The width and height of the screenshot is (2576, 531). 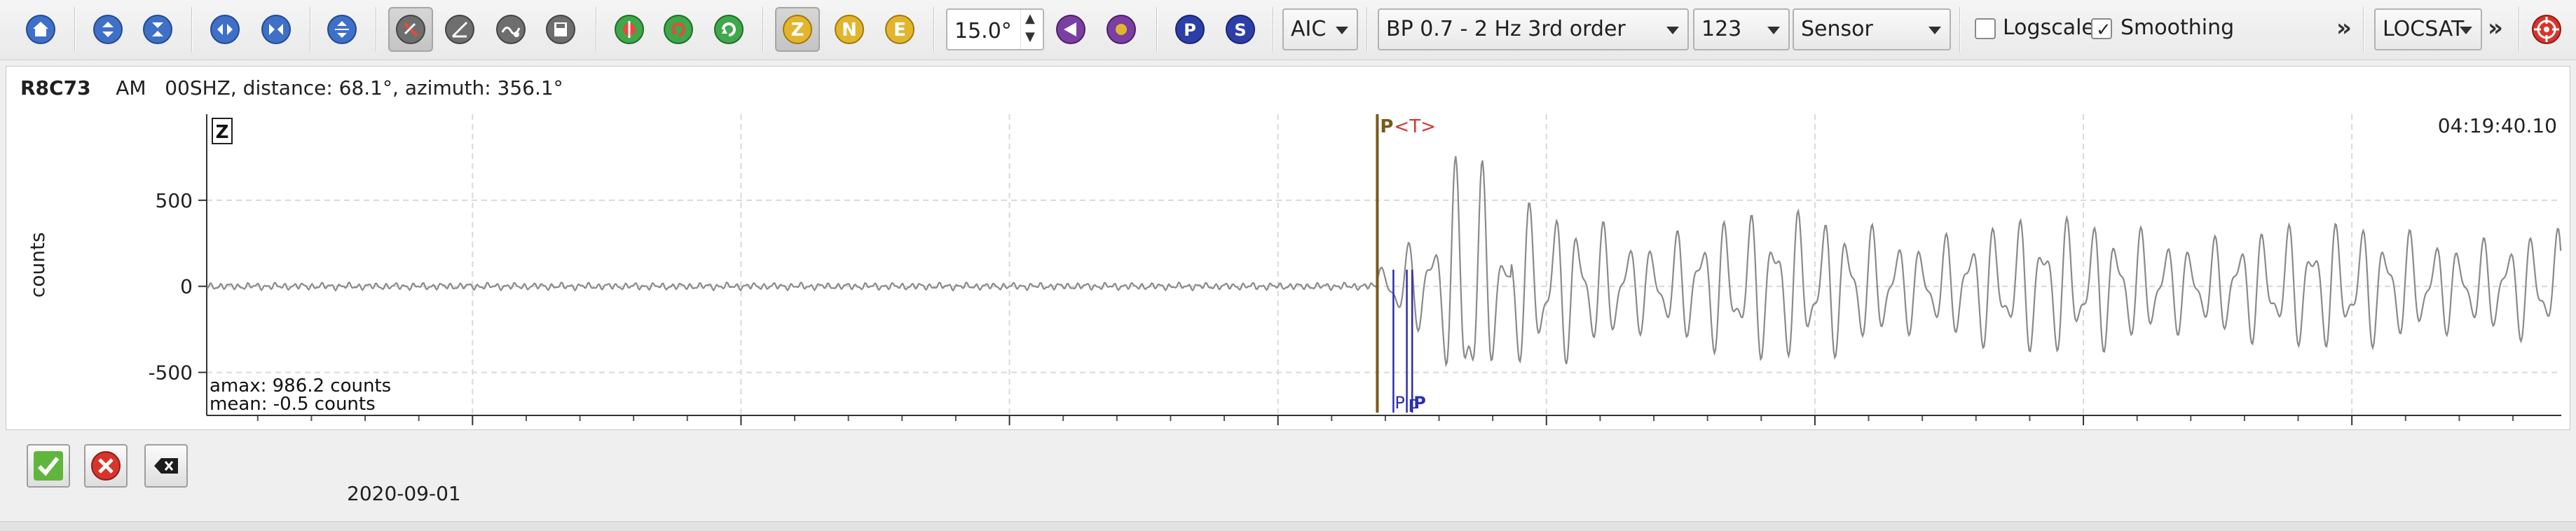 I want to click on component-n-button: N, so click(x=849, y=30).